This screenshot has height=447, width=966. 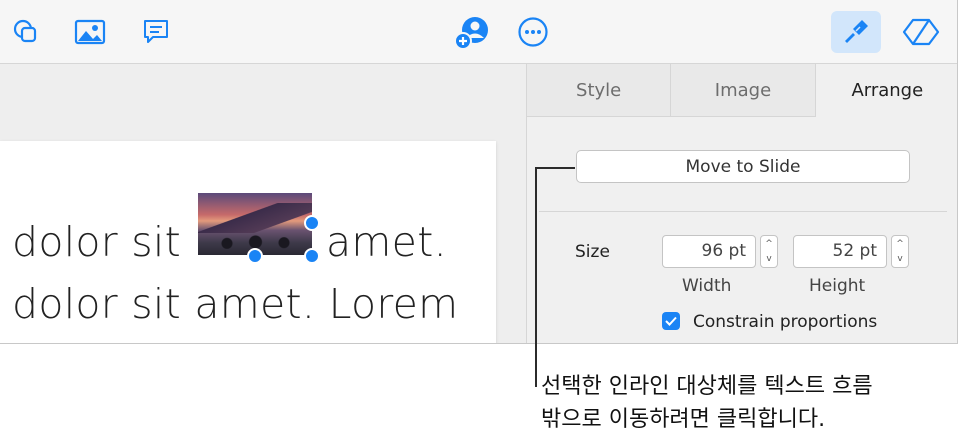 What do you see at coordinates (156, 32) in the screenshot?
I see `comment-icon` at bounding box center [156, 32].